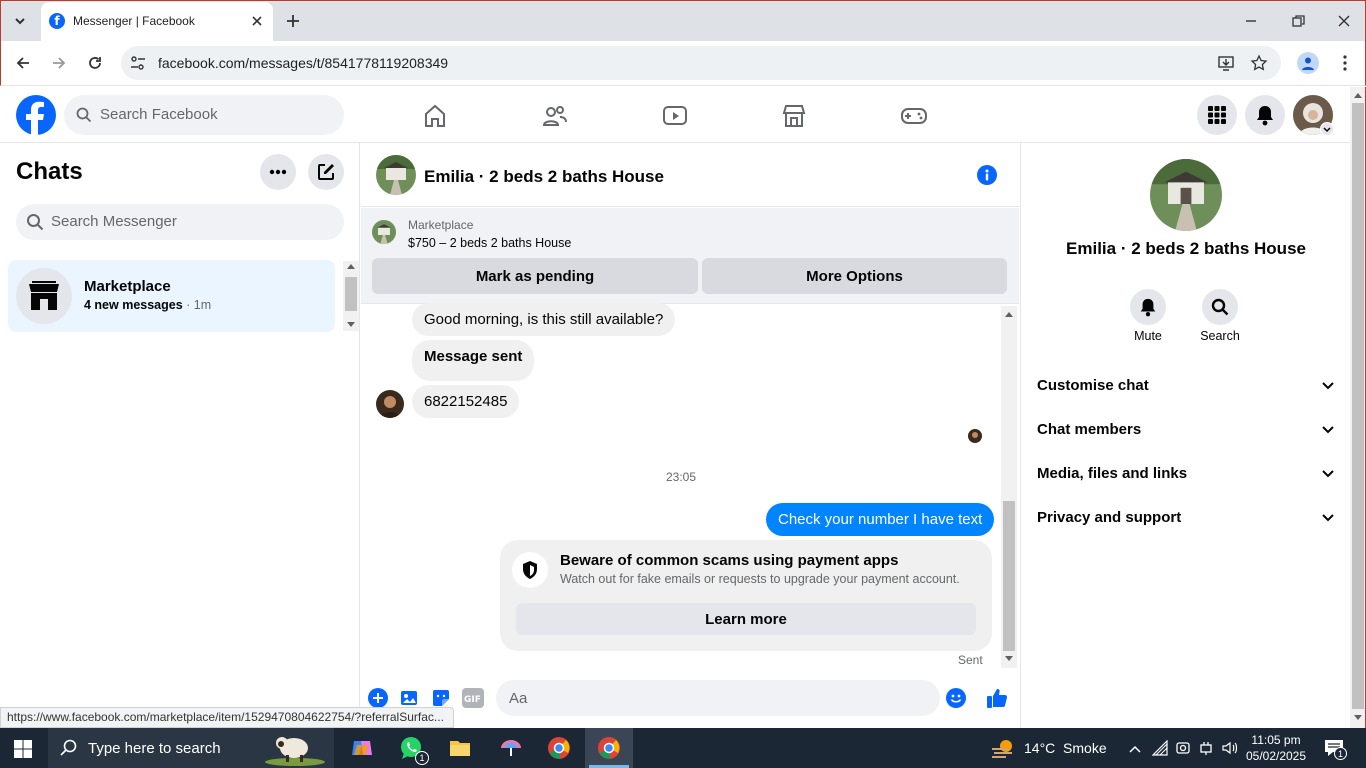 The image size is (1366, 768). I want to click on message-incoming: 6822152485, so click(466, 401).